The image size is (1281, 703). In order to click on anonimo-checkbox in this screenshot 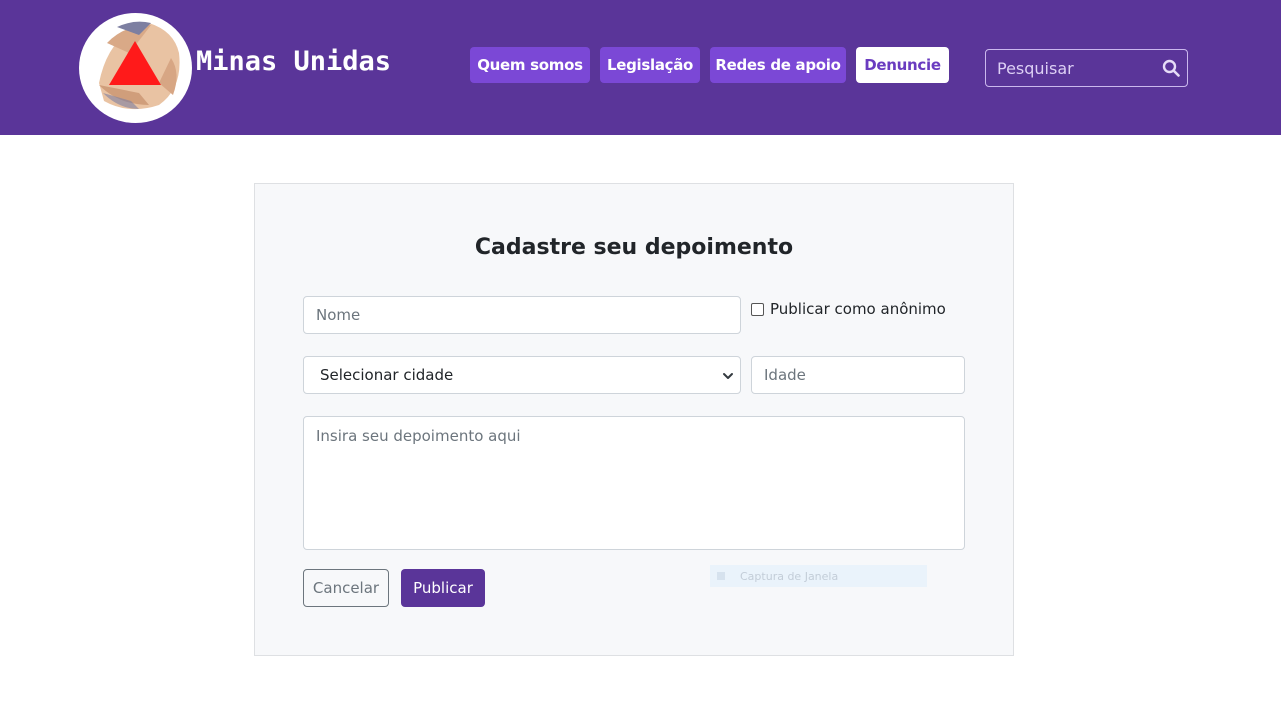, I will do `click(757, 309)`.